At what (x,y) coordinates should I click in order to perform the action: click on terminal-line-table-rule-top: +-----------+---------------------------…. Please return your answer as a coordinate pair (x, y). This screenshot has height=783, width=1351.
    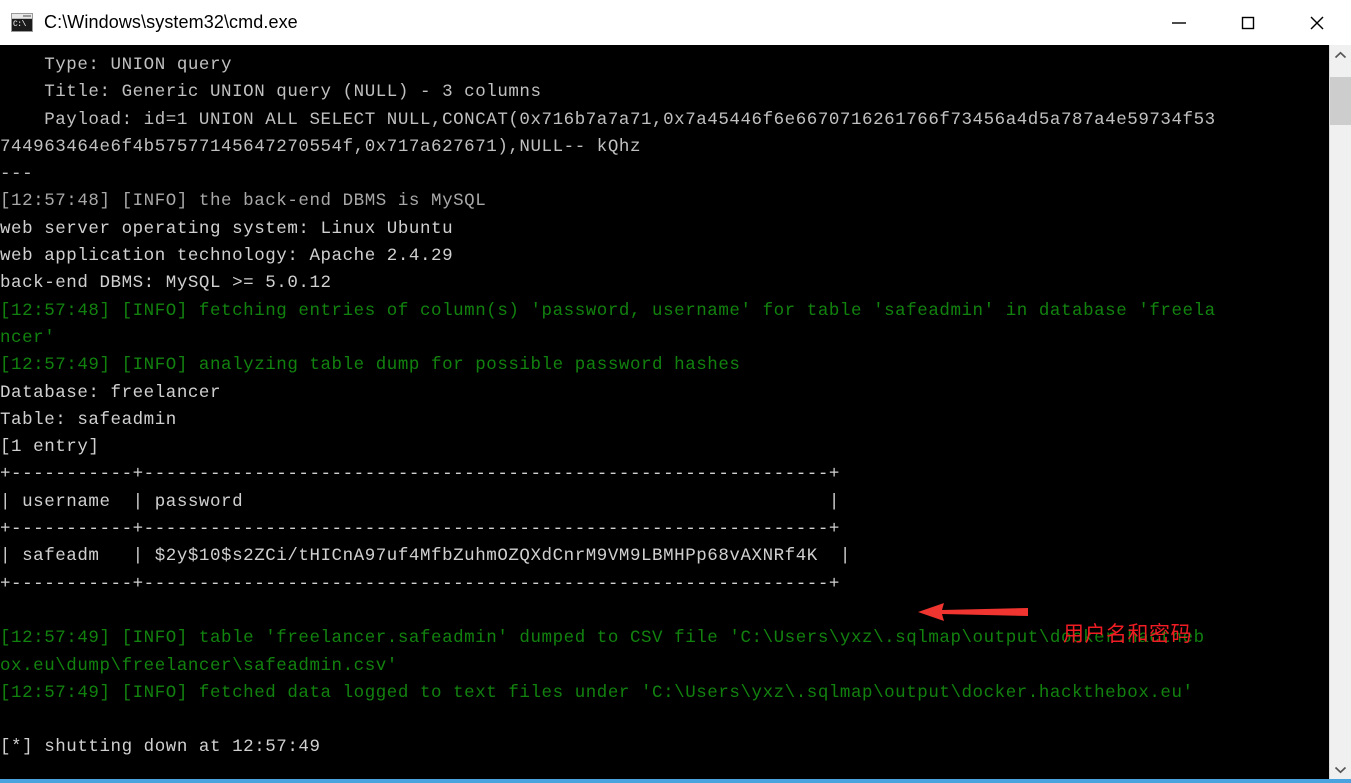
    Looking at the image, I should click on (420, 474).